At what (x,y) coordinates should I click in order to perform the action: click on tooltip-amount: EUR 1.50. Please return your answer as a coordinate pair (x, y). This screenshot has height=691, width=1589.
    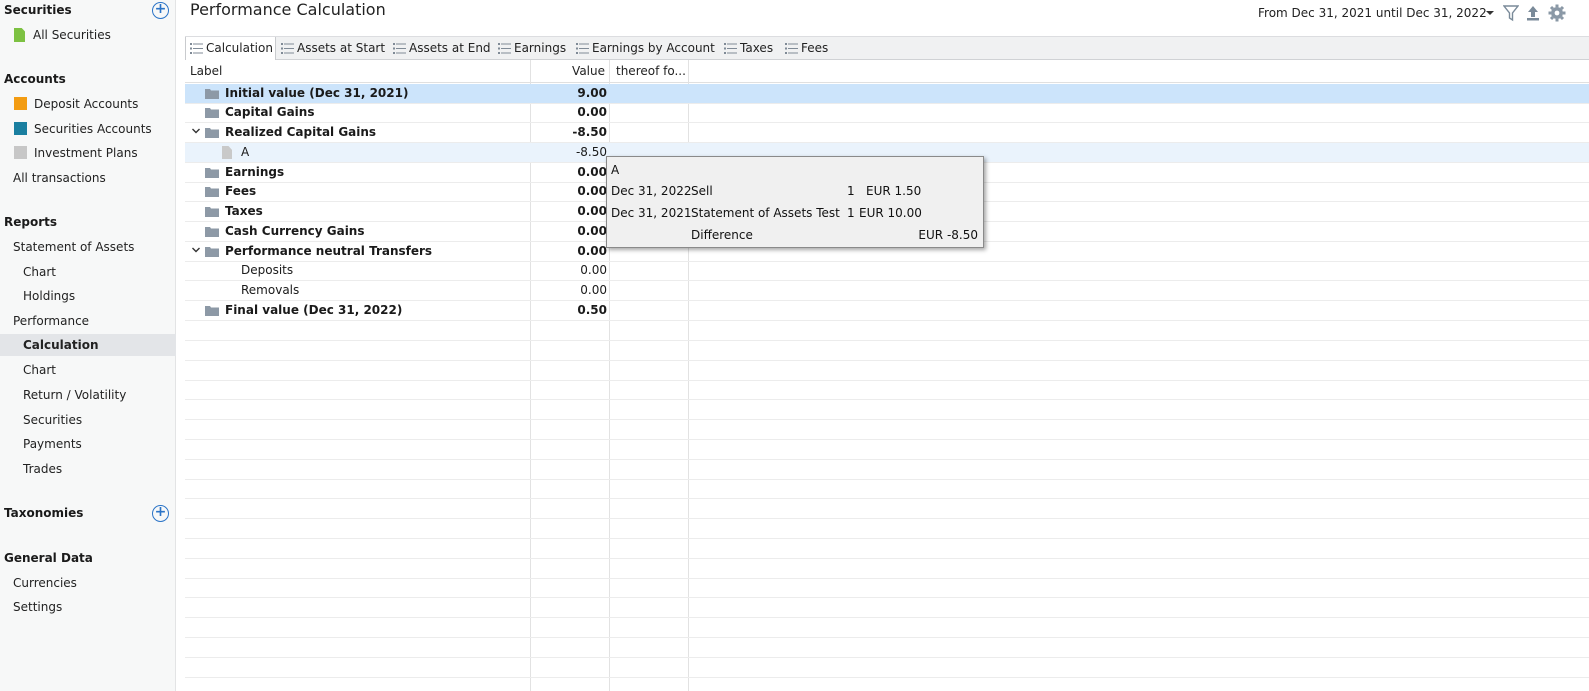
    Looking at the image, I should click on (894, 191).